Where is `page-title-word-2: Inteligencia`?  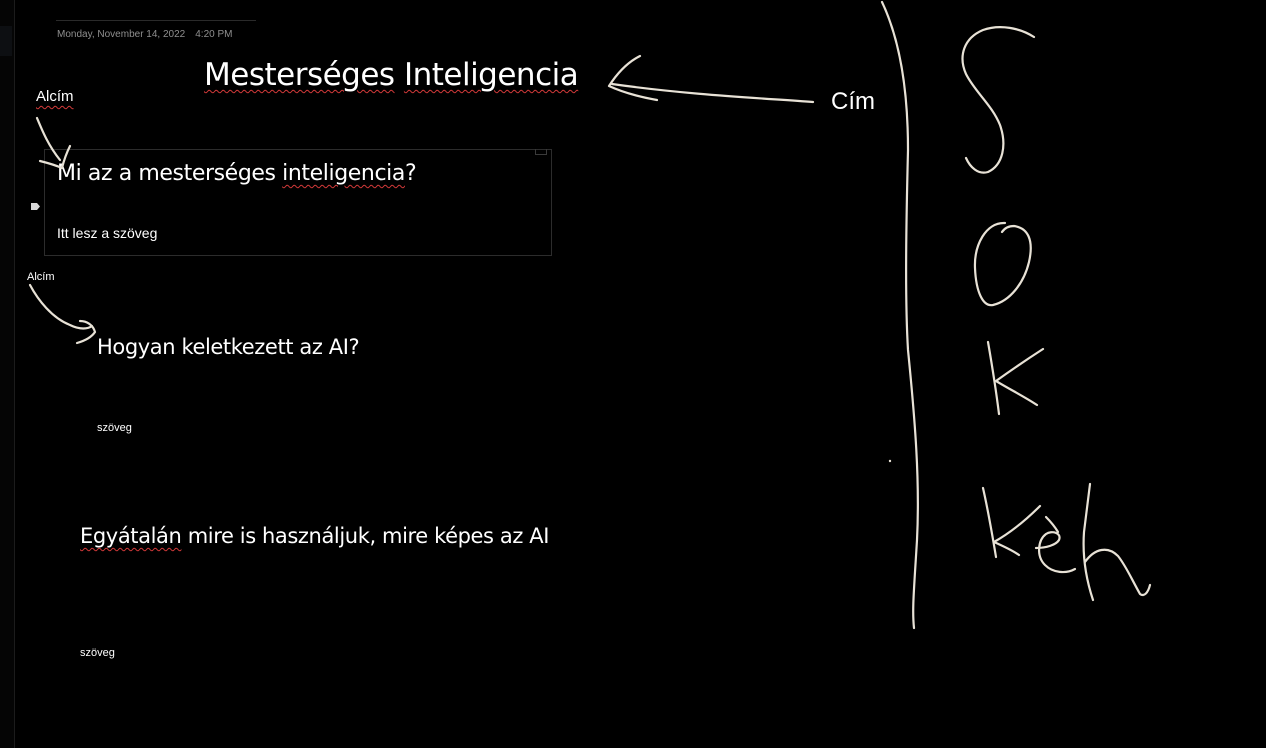 page-title-word-2: Inteligencia is located at coordinates (491, 75).